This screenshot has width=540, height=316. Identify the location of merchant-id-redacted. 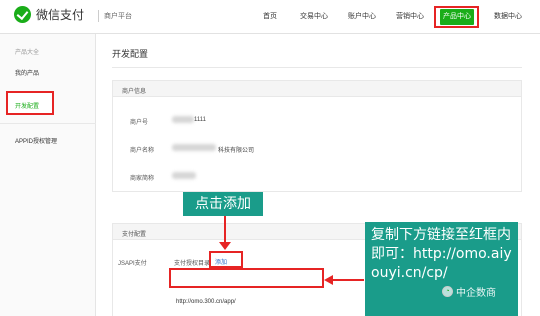
(183, 119).